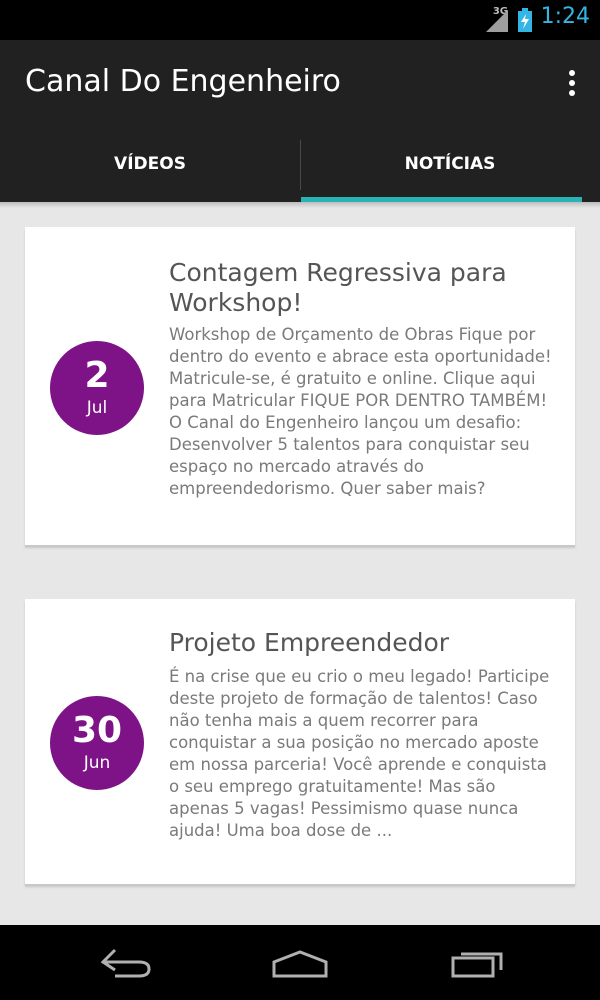  I want to click on tab-noticias: NOTÍCIAS, so click(450, 166).